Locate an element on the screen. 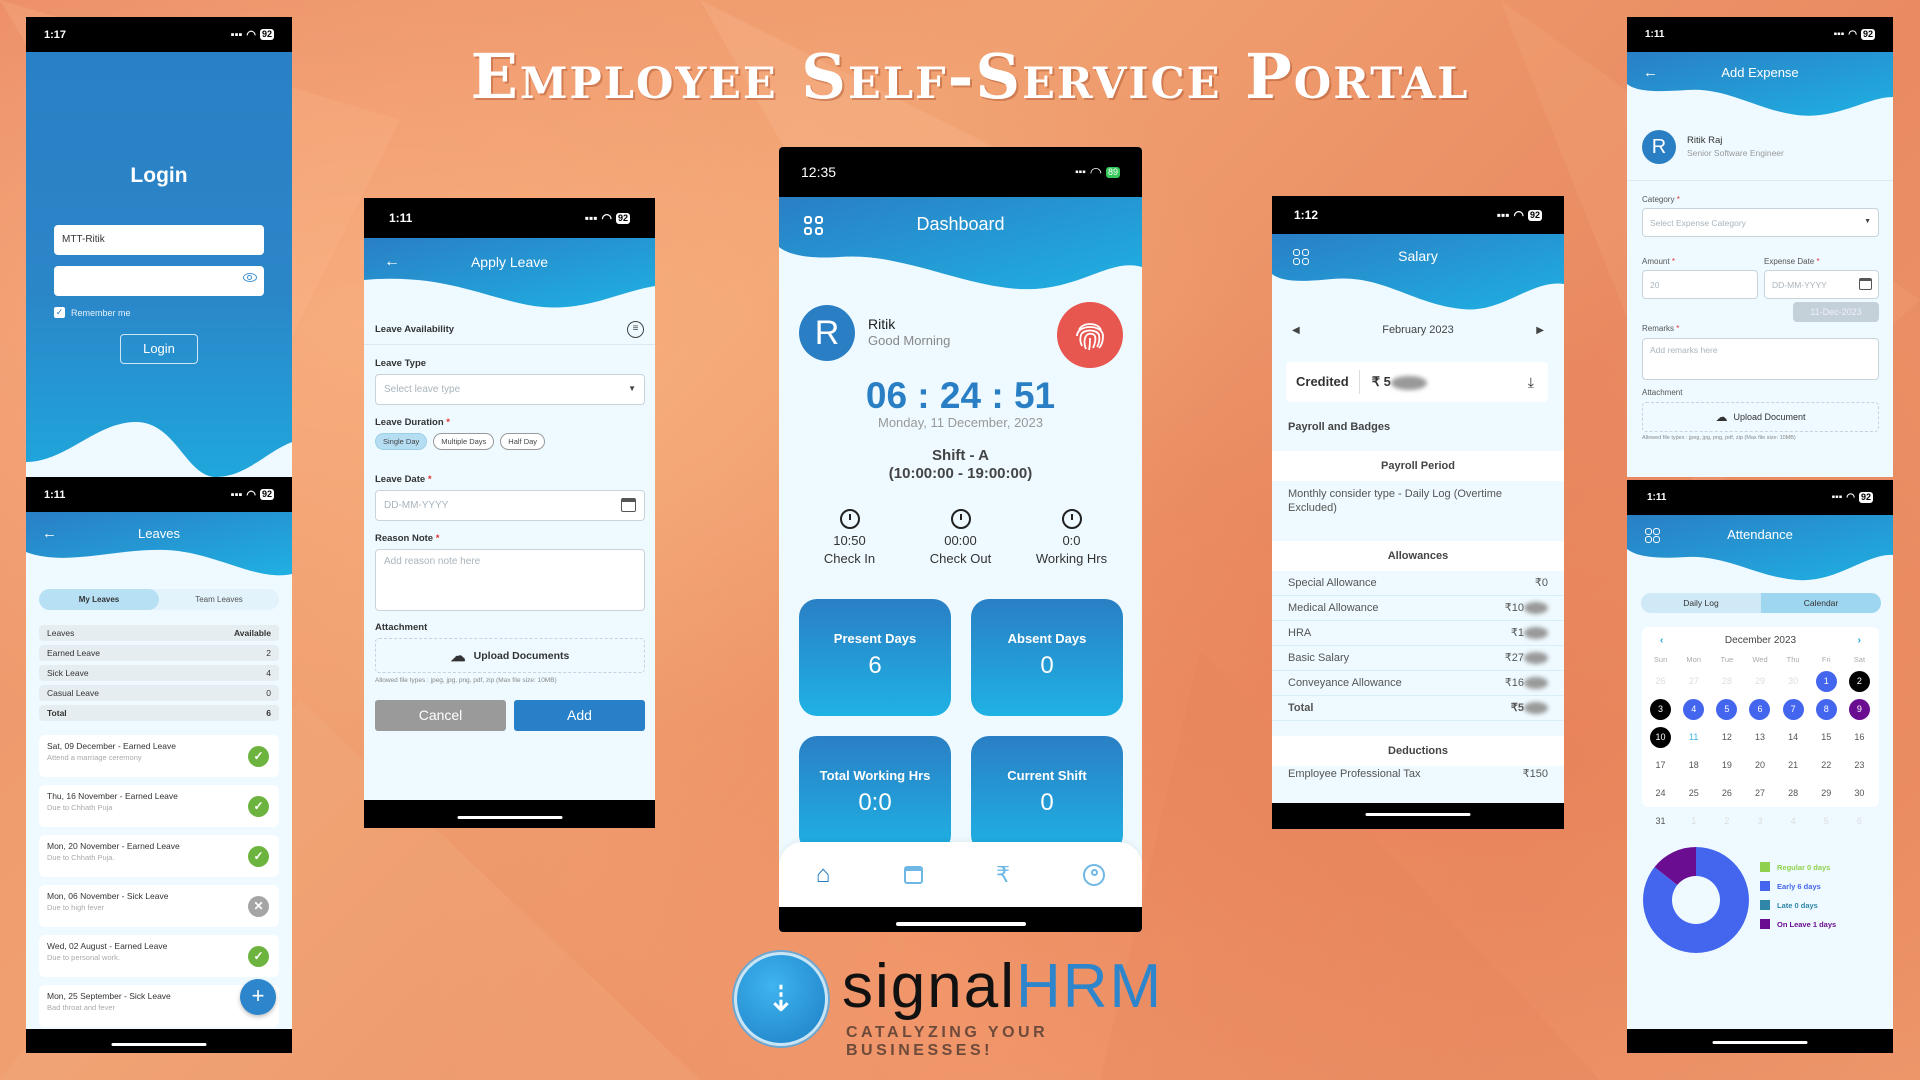 The image size is (1920, 1080). nav-profile-icon is located at coordinates (1094, 874).